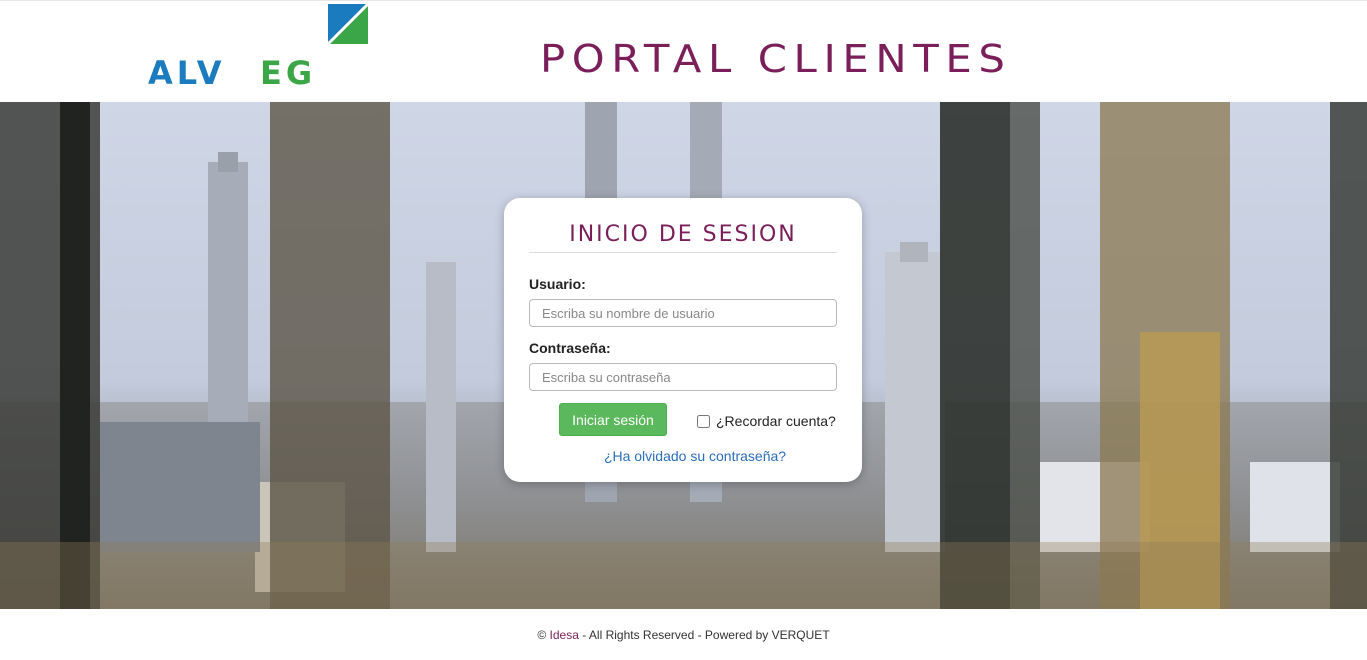  I want to click on alveg-logo: ALV EG, so click(259, 47).